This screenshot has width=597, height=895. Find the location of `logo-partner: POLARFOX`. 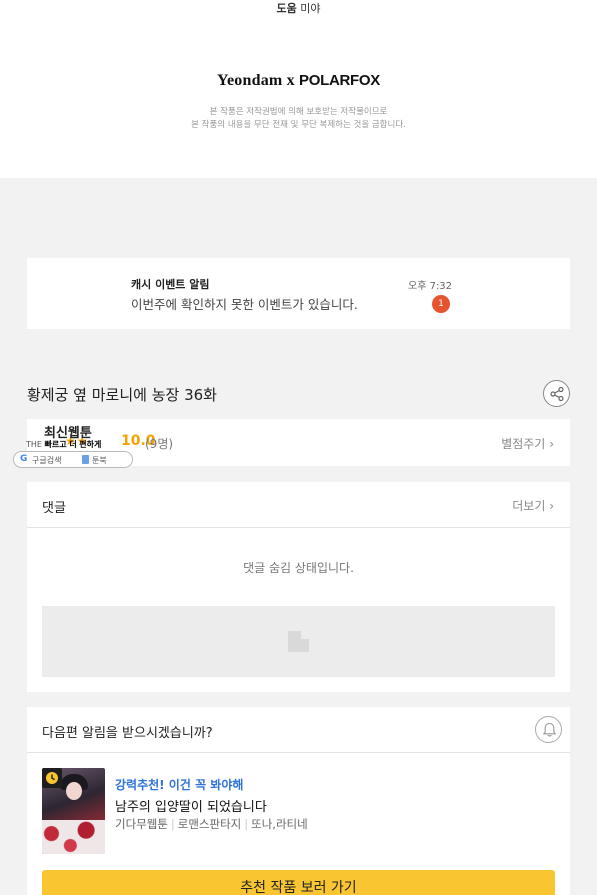

logo-partner: POLARFOX is located at coordinates (339, 80).